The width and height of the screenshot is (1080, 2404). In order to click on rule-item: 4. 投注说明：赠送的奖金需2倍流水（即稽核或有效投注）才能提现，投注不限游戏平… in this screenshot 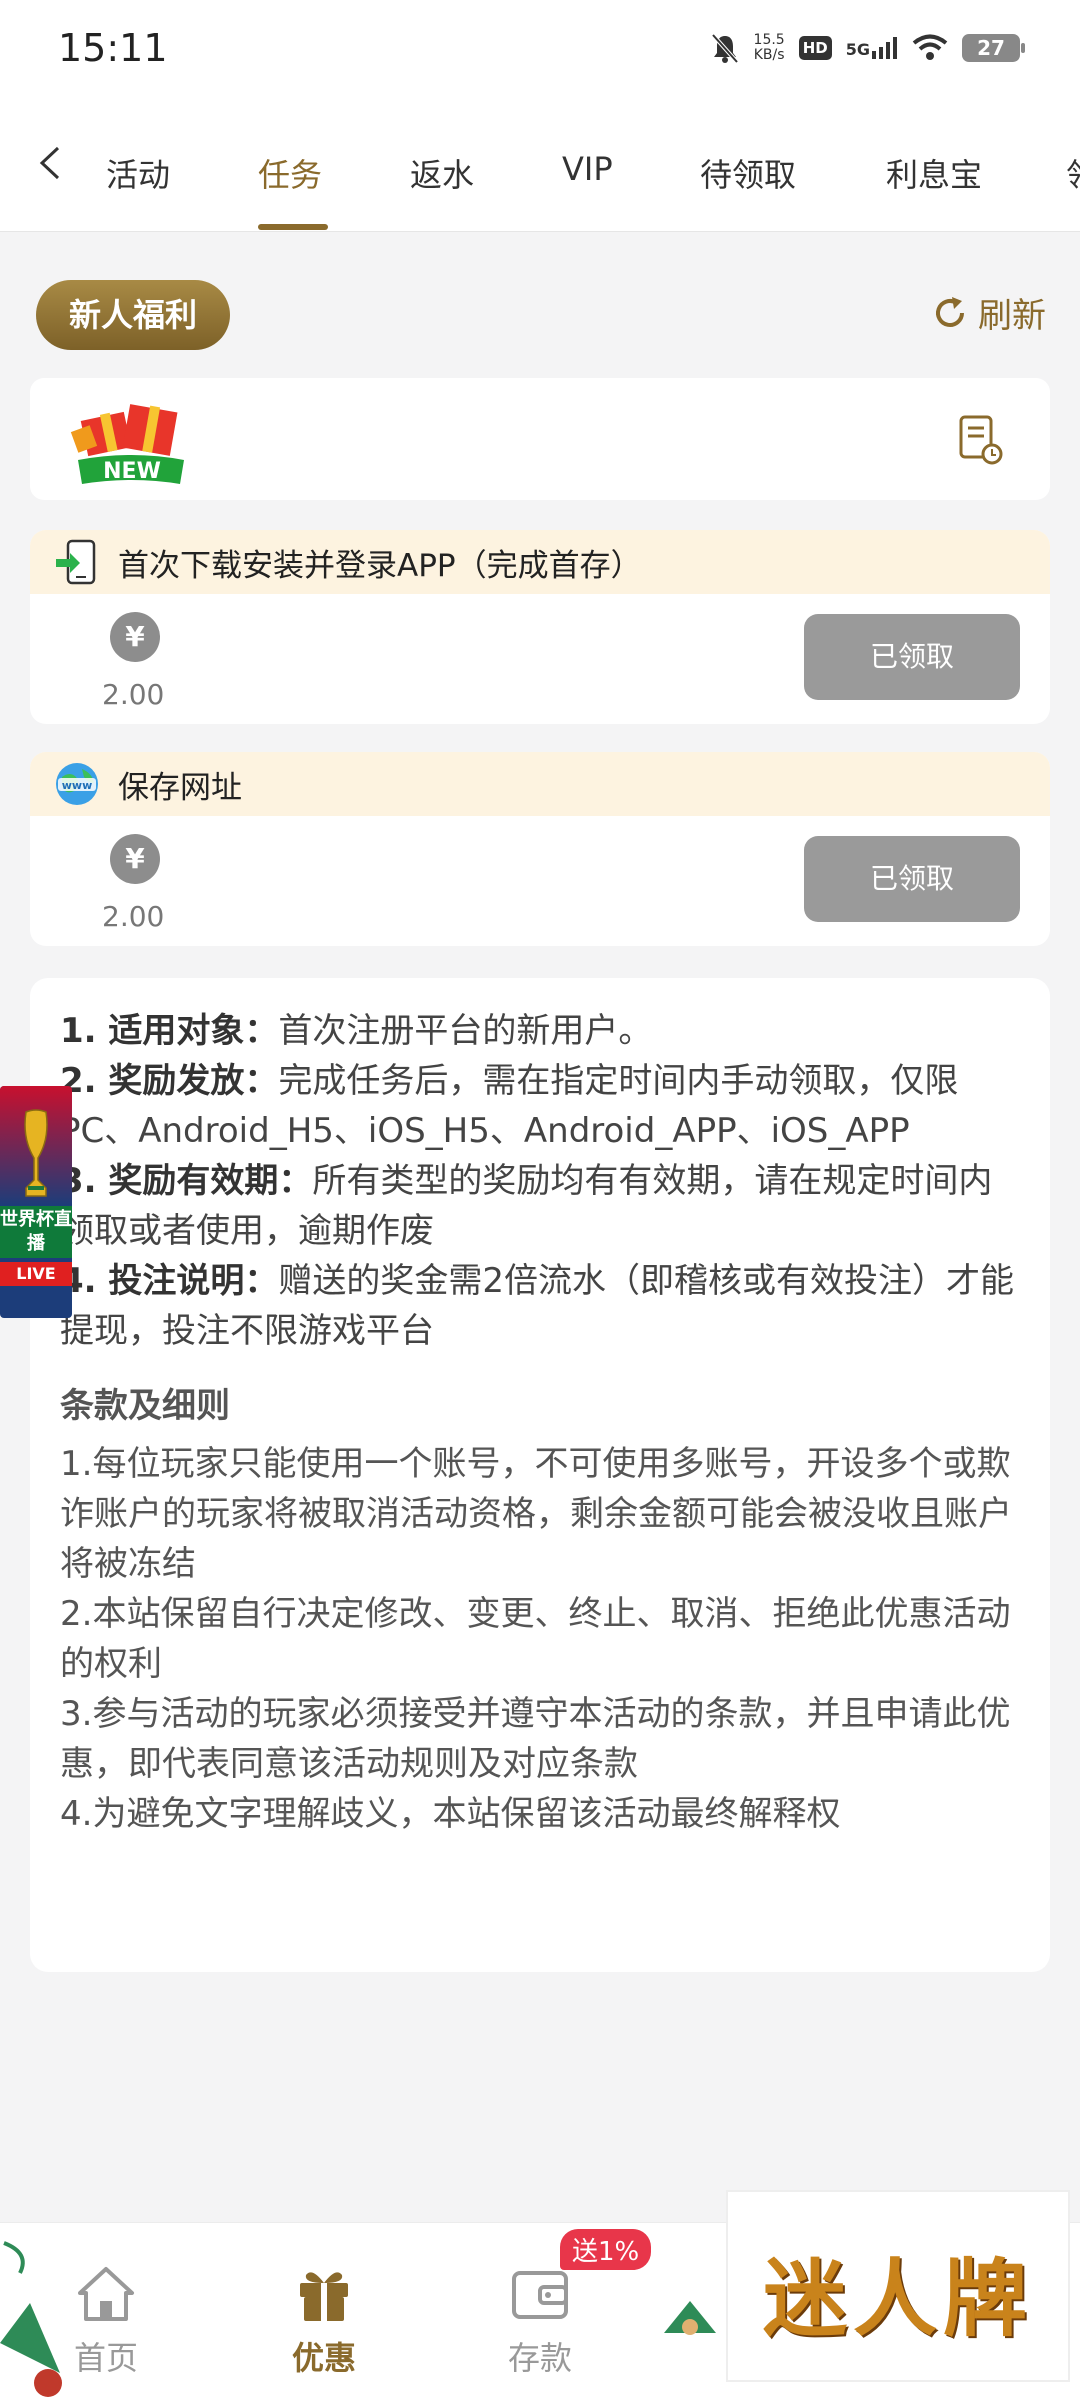, I will do `click(540, 1306)`.